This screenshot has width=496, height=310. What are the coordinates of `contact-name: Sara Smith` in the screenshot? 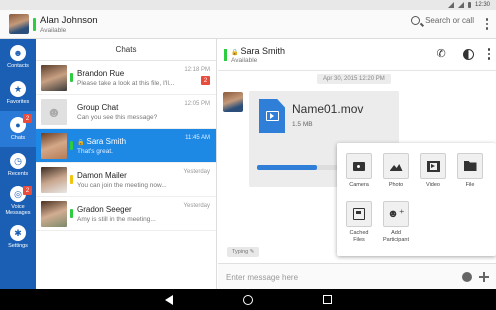 It's located at (263, 50).